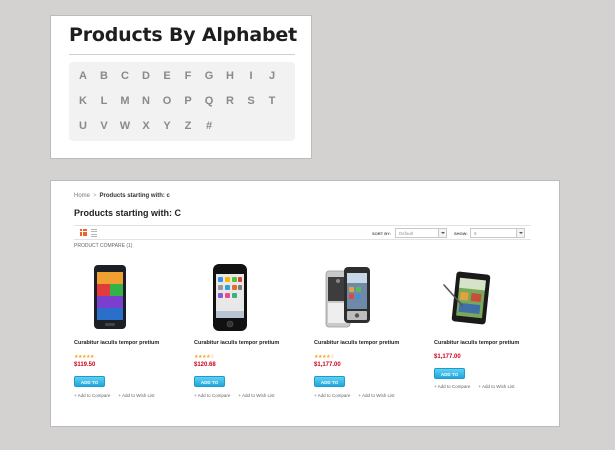 The image size is (615, 450). Describe the element at coordinates (104, 76) in the screenshot. I see `alphabet-letter-link: B` at that location.